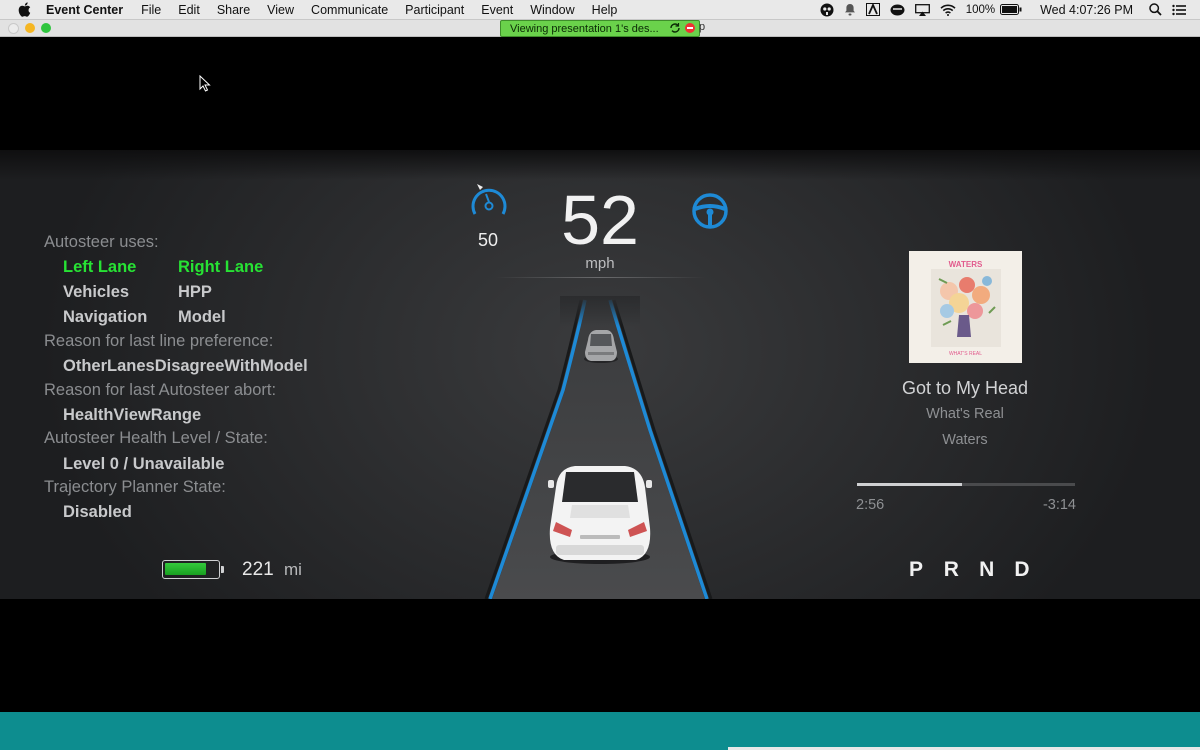  What do you see at coordinates (24, 9) in the screenshot?
I see `apple-menu-icon` at bounding box center [24, 9].